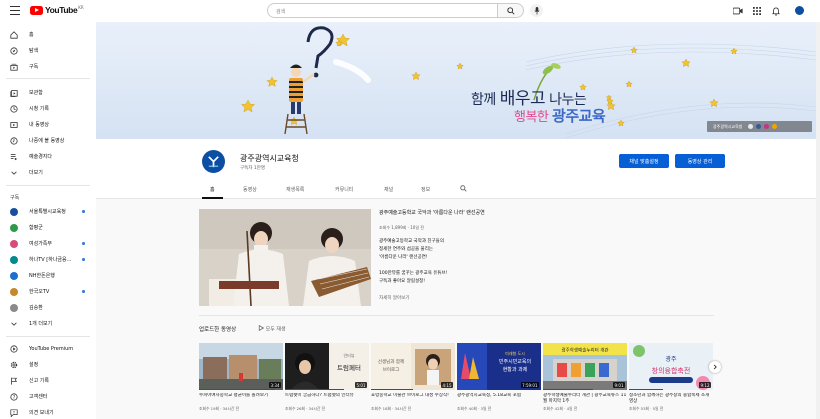 This screenshot has height=419, width=820. What do you see at coordinates (14, 365) in the screenshot?
I see `gear-icon` at bounding box center [14, 365].